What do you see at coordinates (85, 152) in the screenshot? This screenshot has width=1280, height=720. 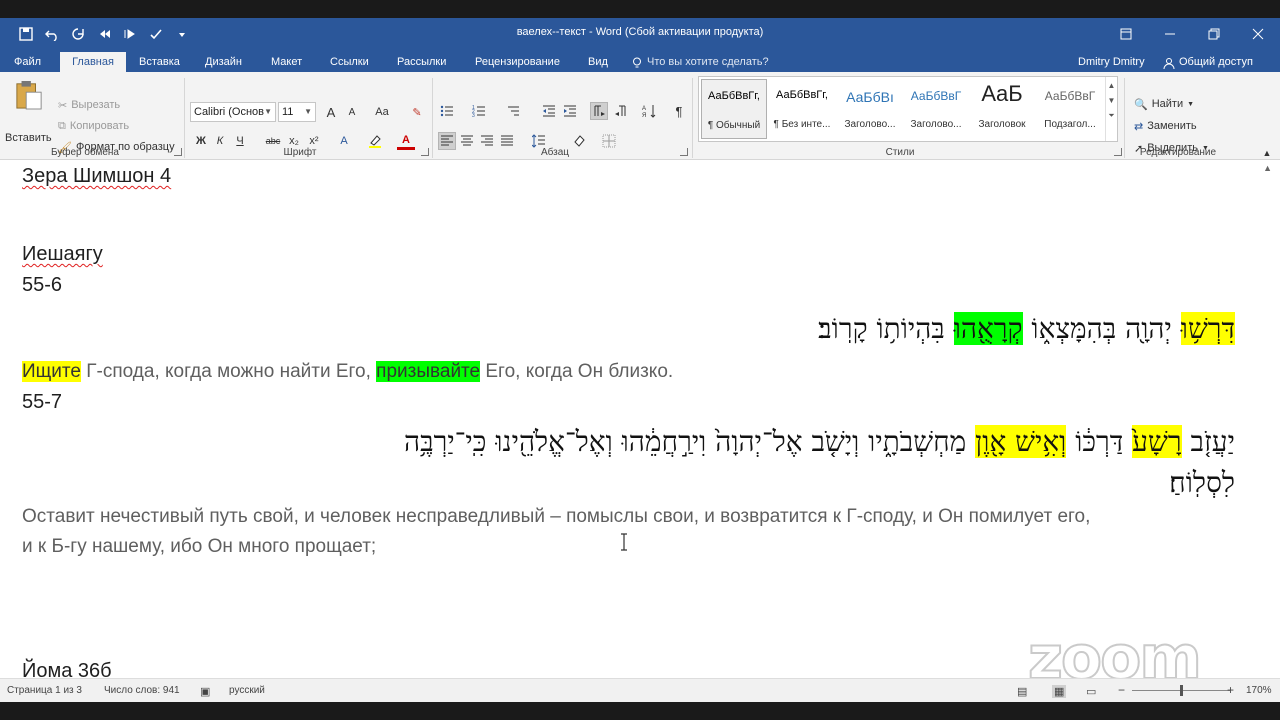 I see `clipboard-group-label: Буфер обмена` at bounding box center [85, 152].